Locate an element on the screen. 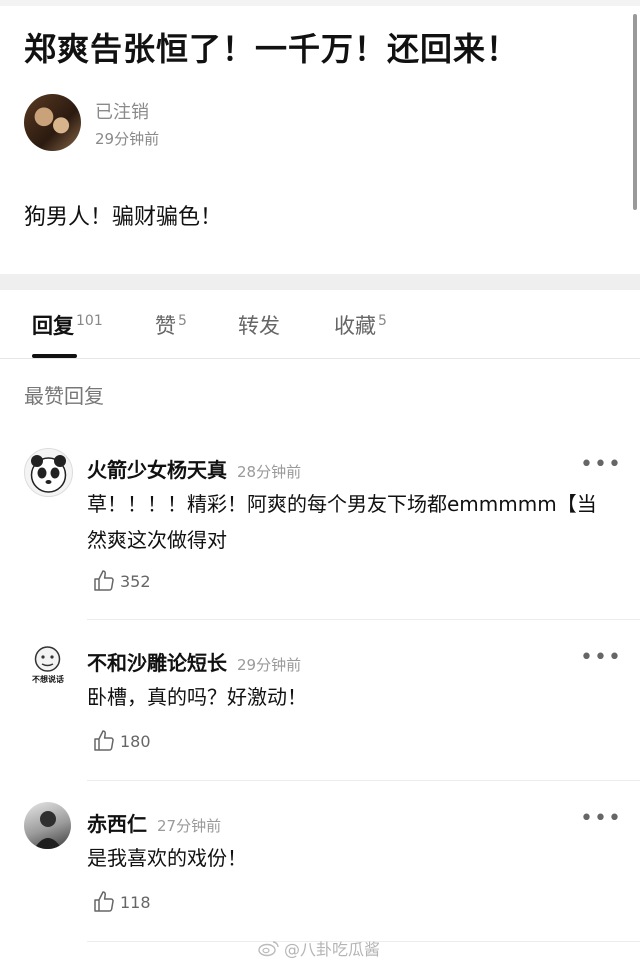 The image size is (640, 963). tab-reposts: 转发 is located at coordinates (259, 325).